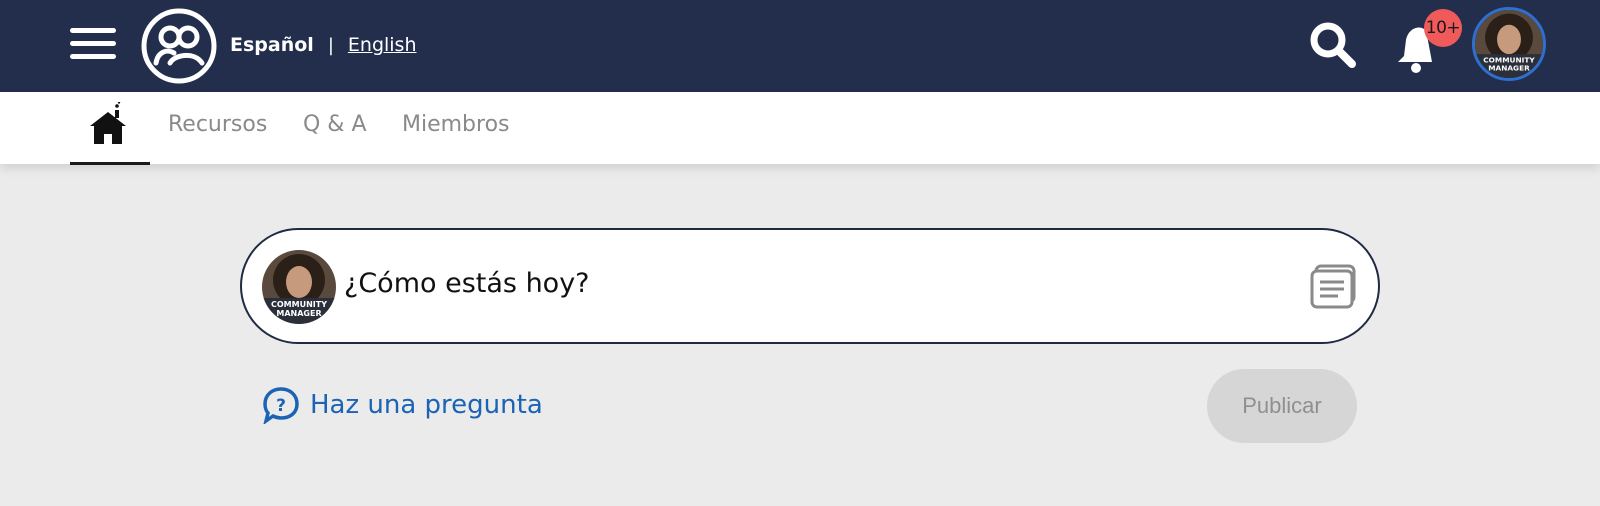  Describe the element at coordinates (467, 283) in the screenshot. I see `composer-prompt: ¿Cómo estás hoy?` at that location.